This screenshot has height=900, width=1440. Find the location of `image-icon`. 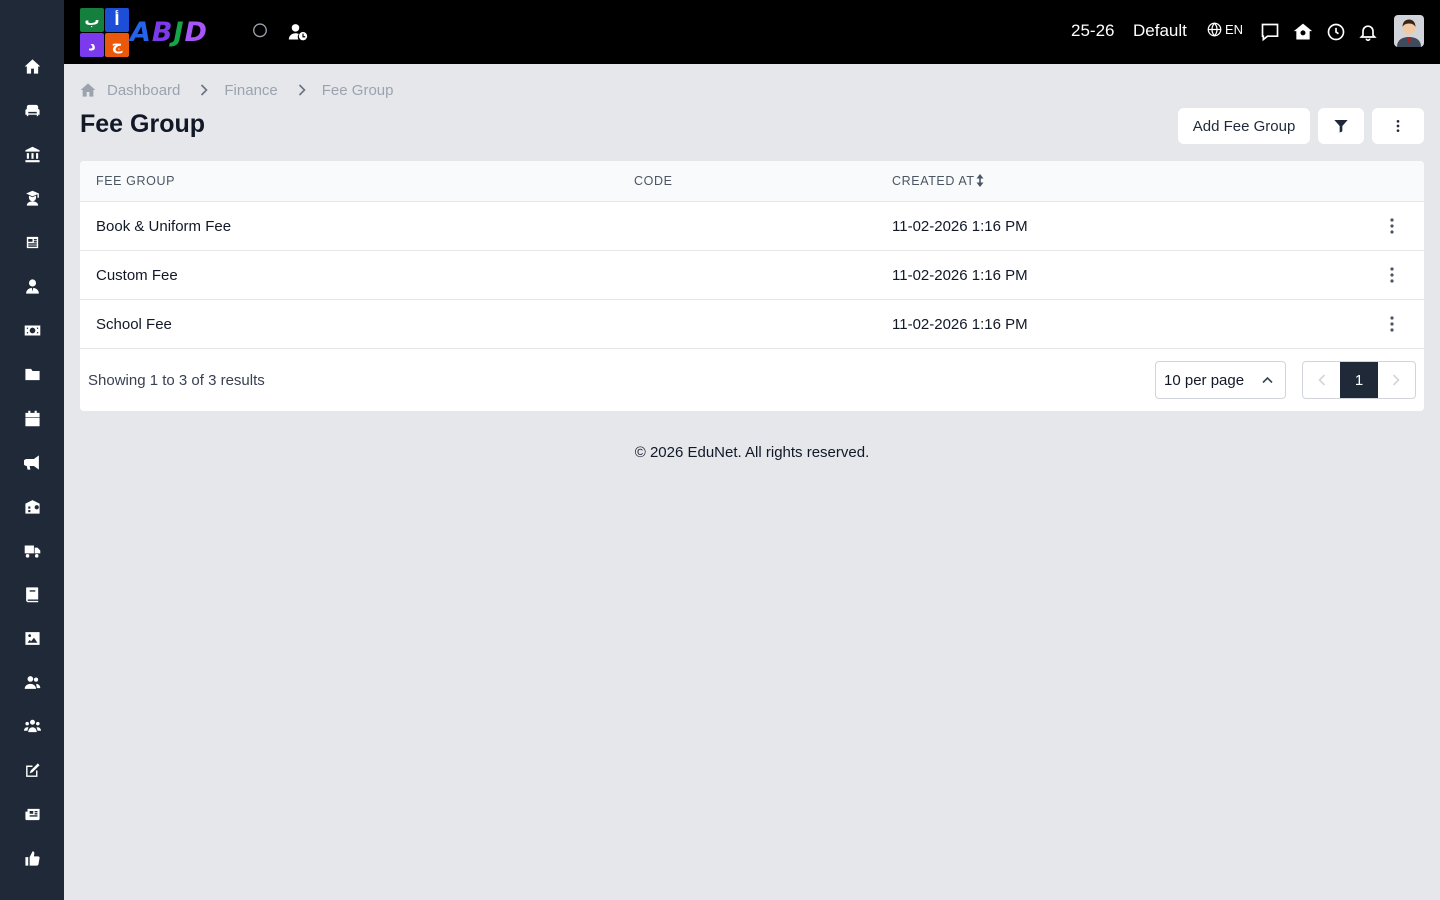

image-icon is located at coordinates (32, 638).